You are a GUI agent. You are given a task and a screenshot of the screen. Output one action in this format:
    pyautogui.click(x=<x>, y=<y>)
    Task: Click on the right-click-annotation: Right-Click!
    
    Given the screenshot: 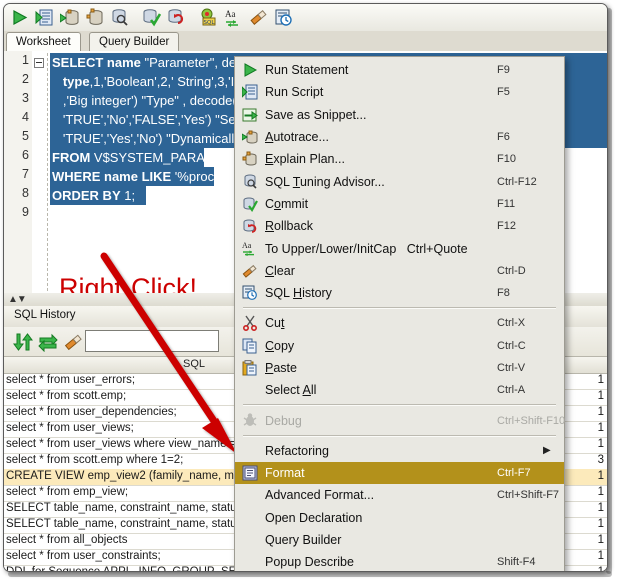 What is the action you would take?
    pyautogui.click(x=128, y=283)
    